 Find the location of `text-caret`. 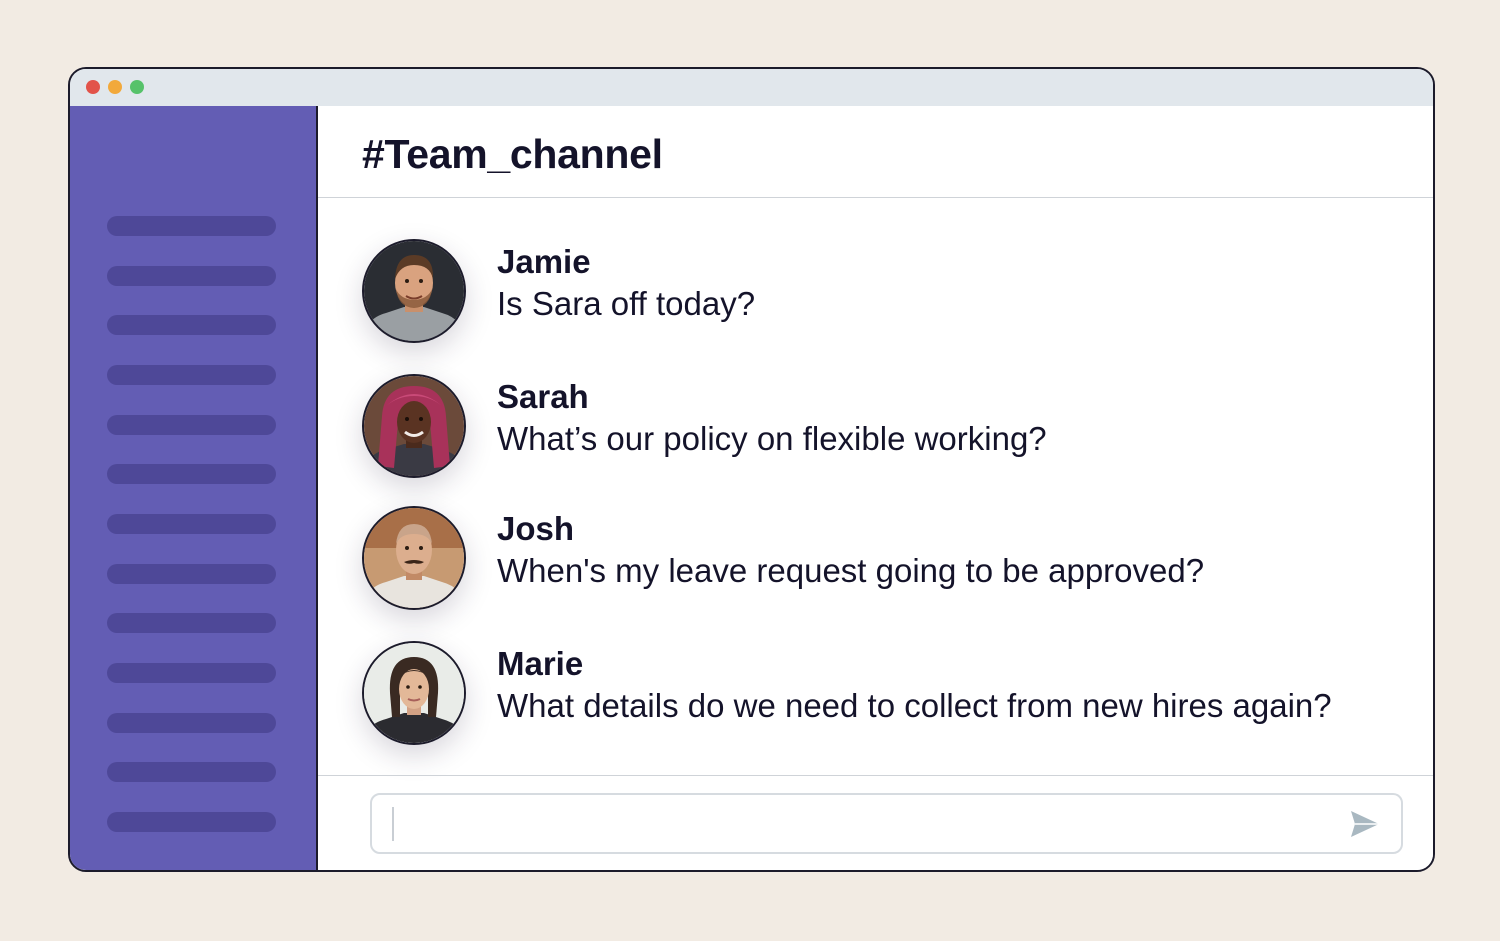

text-caret is located at coordinates (393, 824).